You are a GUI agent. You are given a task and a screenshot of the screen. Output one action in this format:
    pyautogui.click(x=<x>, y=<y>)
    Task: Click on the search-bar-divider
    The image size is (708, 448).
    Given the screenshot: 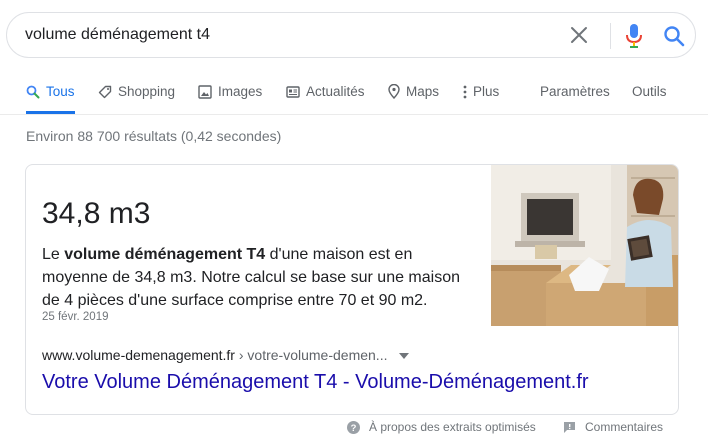 What is the action you would take?
    pyautogui.click(x=610, y=36)
    